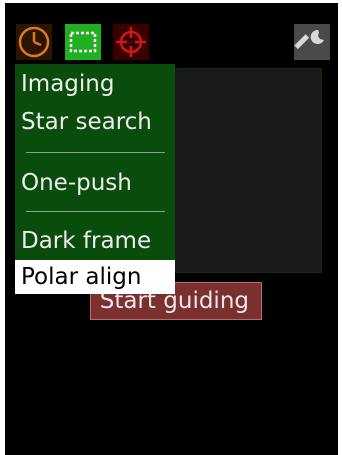  What do you see at coordinates (83, 42) in the screenshot?
I see `frame-icon` at bounding box center [83, 42].